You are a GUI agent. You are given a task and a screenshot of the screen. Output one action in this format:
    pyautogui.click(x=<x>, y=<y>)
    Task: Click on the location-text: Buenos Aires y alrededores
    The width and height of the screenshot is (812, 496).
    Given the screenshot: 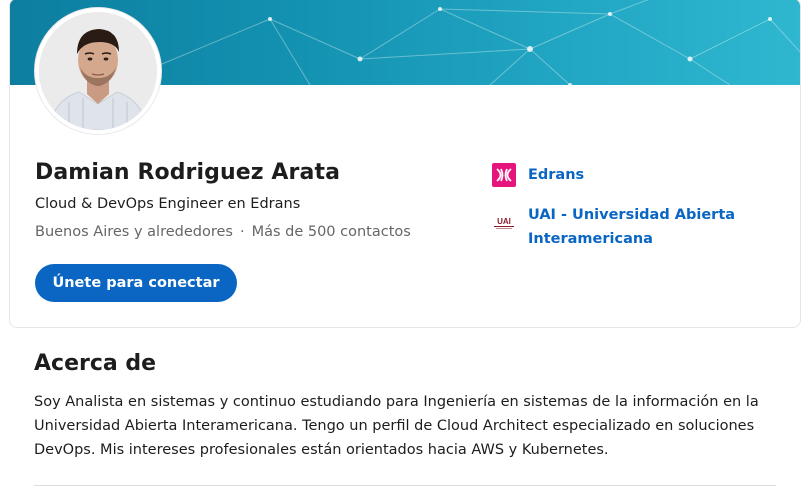 What is the action you would take?
    pyautogui.click(x=134, y=232)
    